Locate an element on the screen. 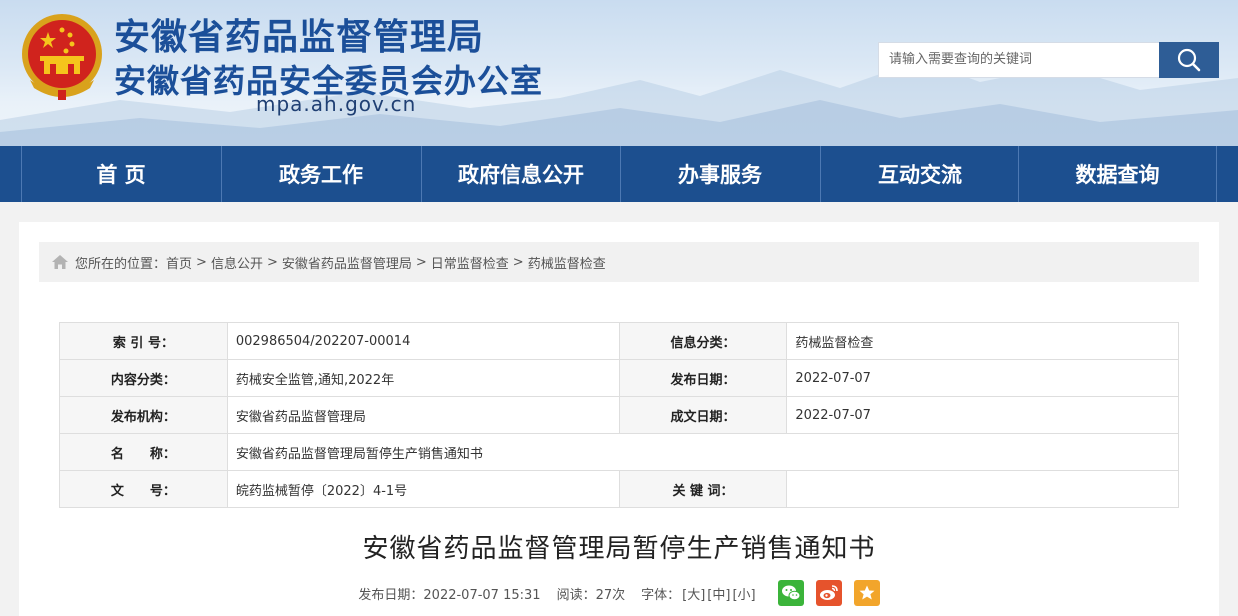  publisher-label: 发布机构： is located at coordinates (143, 415).